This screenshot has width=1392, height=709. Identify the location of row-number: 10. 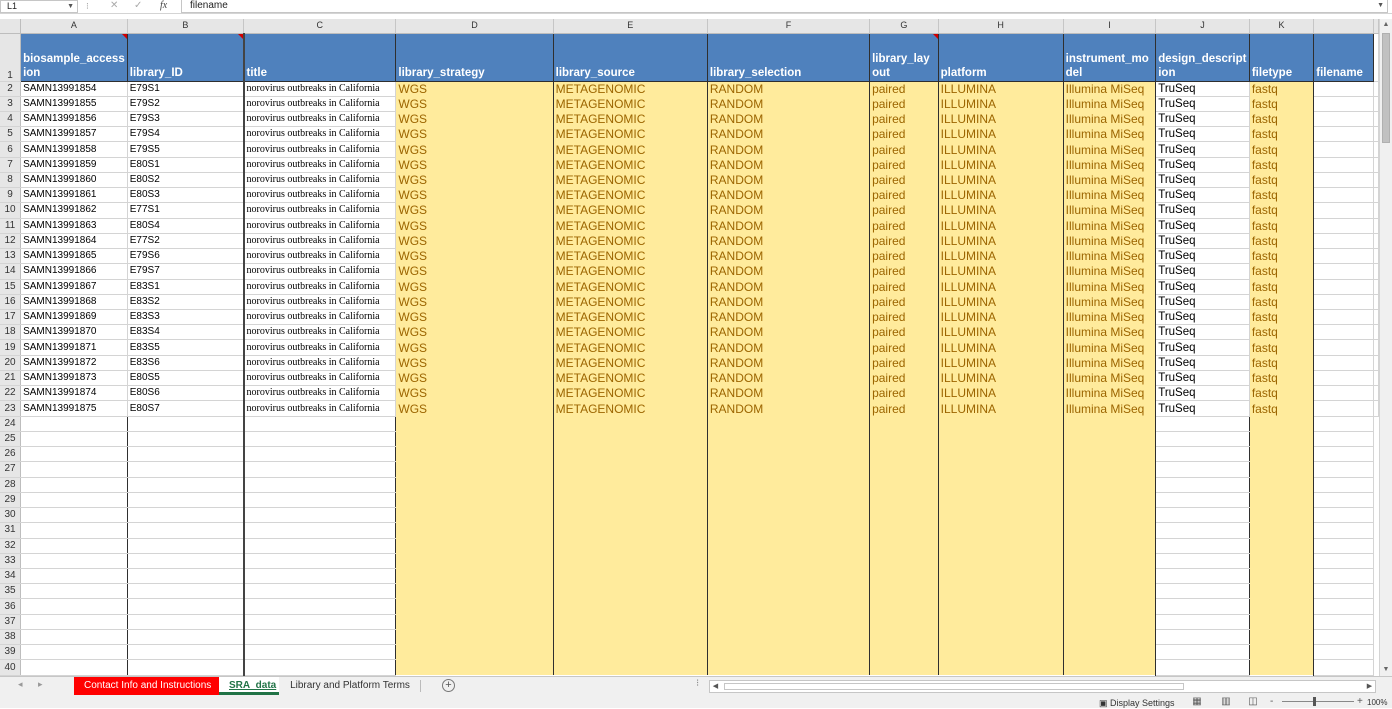
(11, 210).